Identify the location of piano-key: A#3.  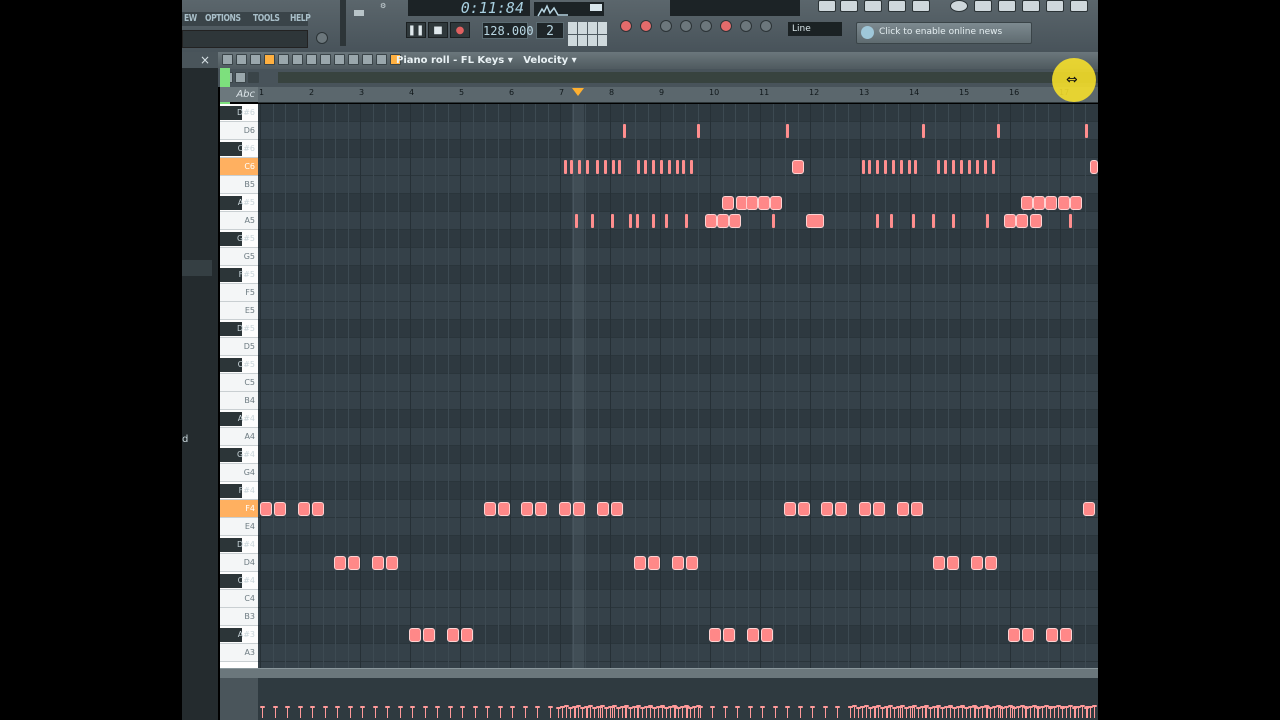
(239, 635).